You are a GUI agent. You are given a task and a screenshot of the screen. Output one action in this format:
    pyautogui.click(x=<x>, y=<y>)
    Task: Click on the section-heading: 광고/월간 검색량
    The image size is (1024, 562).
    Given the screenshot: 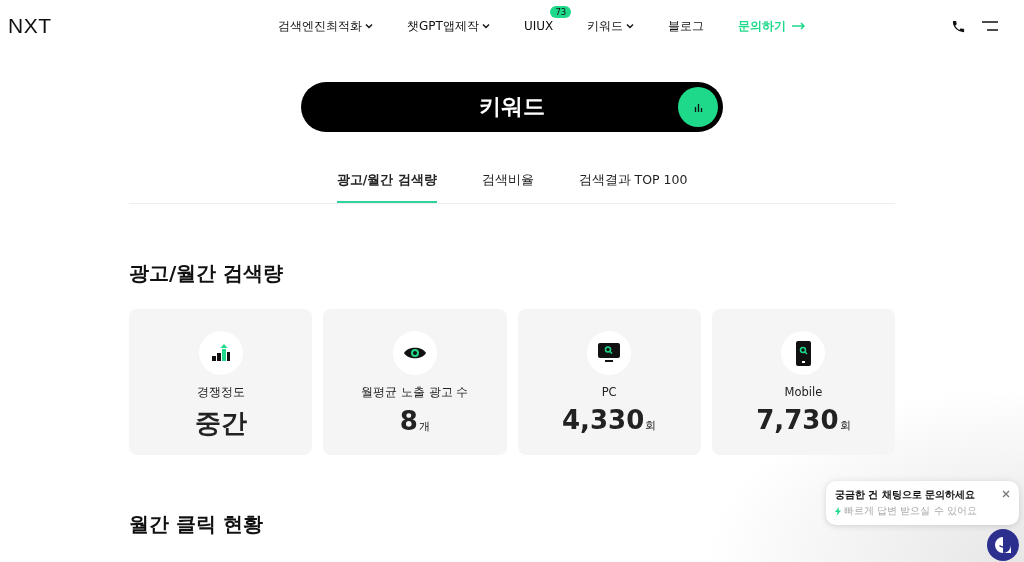 What is the action you would take?
    pyautogui.click(x=206, y=273)
    